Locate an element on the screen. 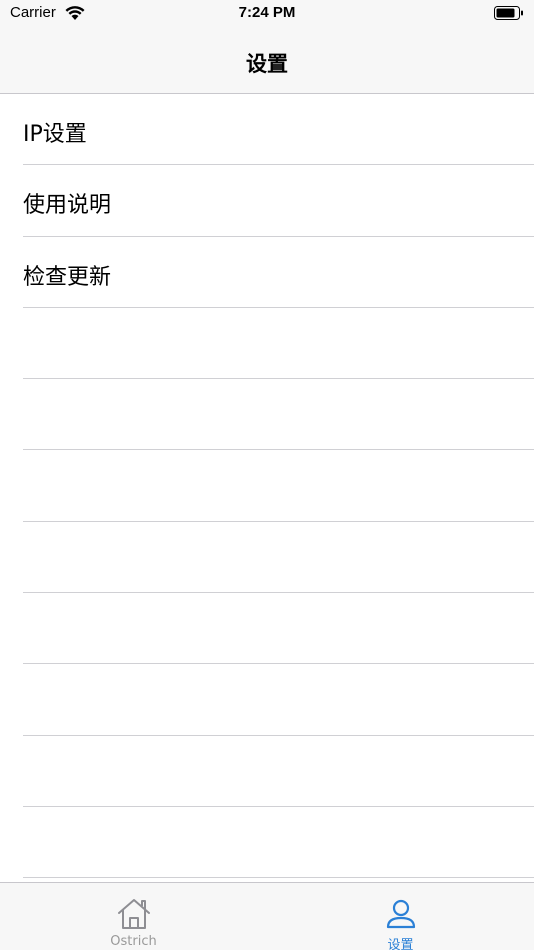 This screenshot has height=950, width=534. tab-ostrich: Ostrich is located at coordinates (133, 916).